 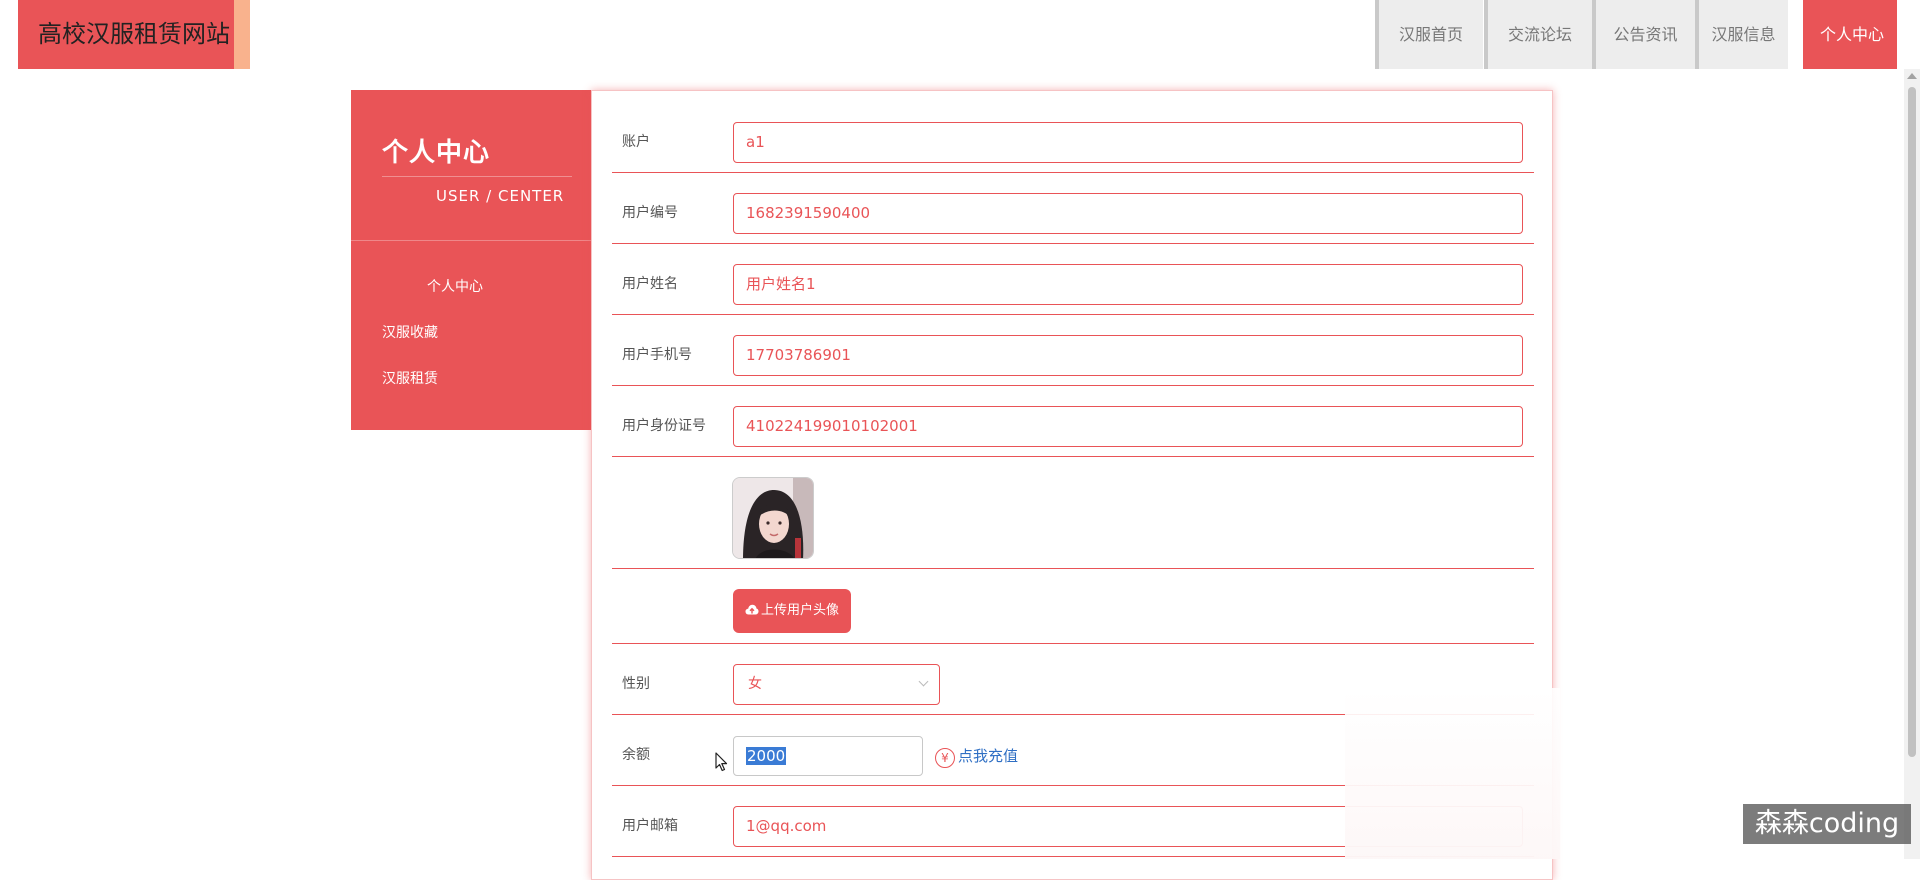 I want to click on watermark: 森森coding, so click(x=1827, y=824).